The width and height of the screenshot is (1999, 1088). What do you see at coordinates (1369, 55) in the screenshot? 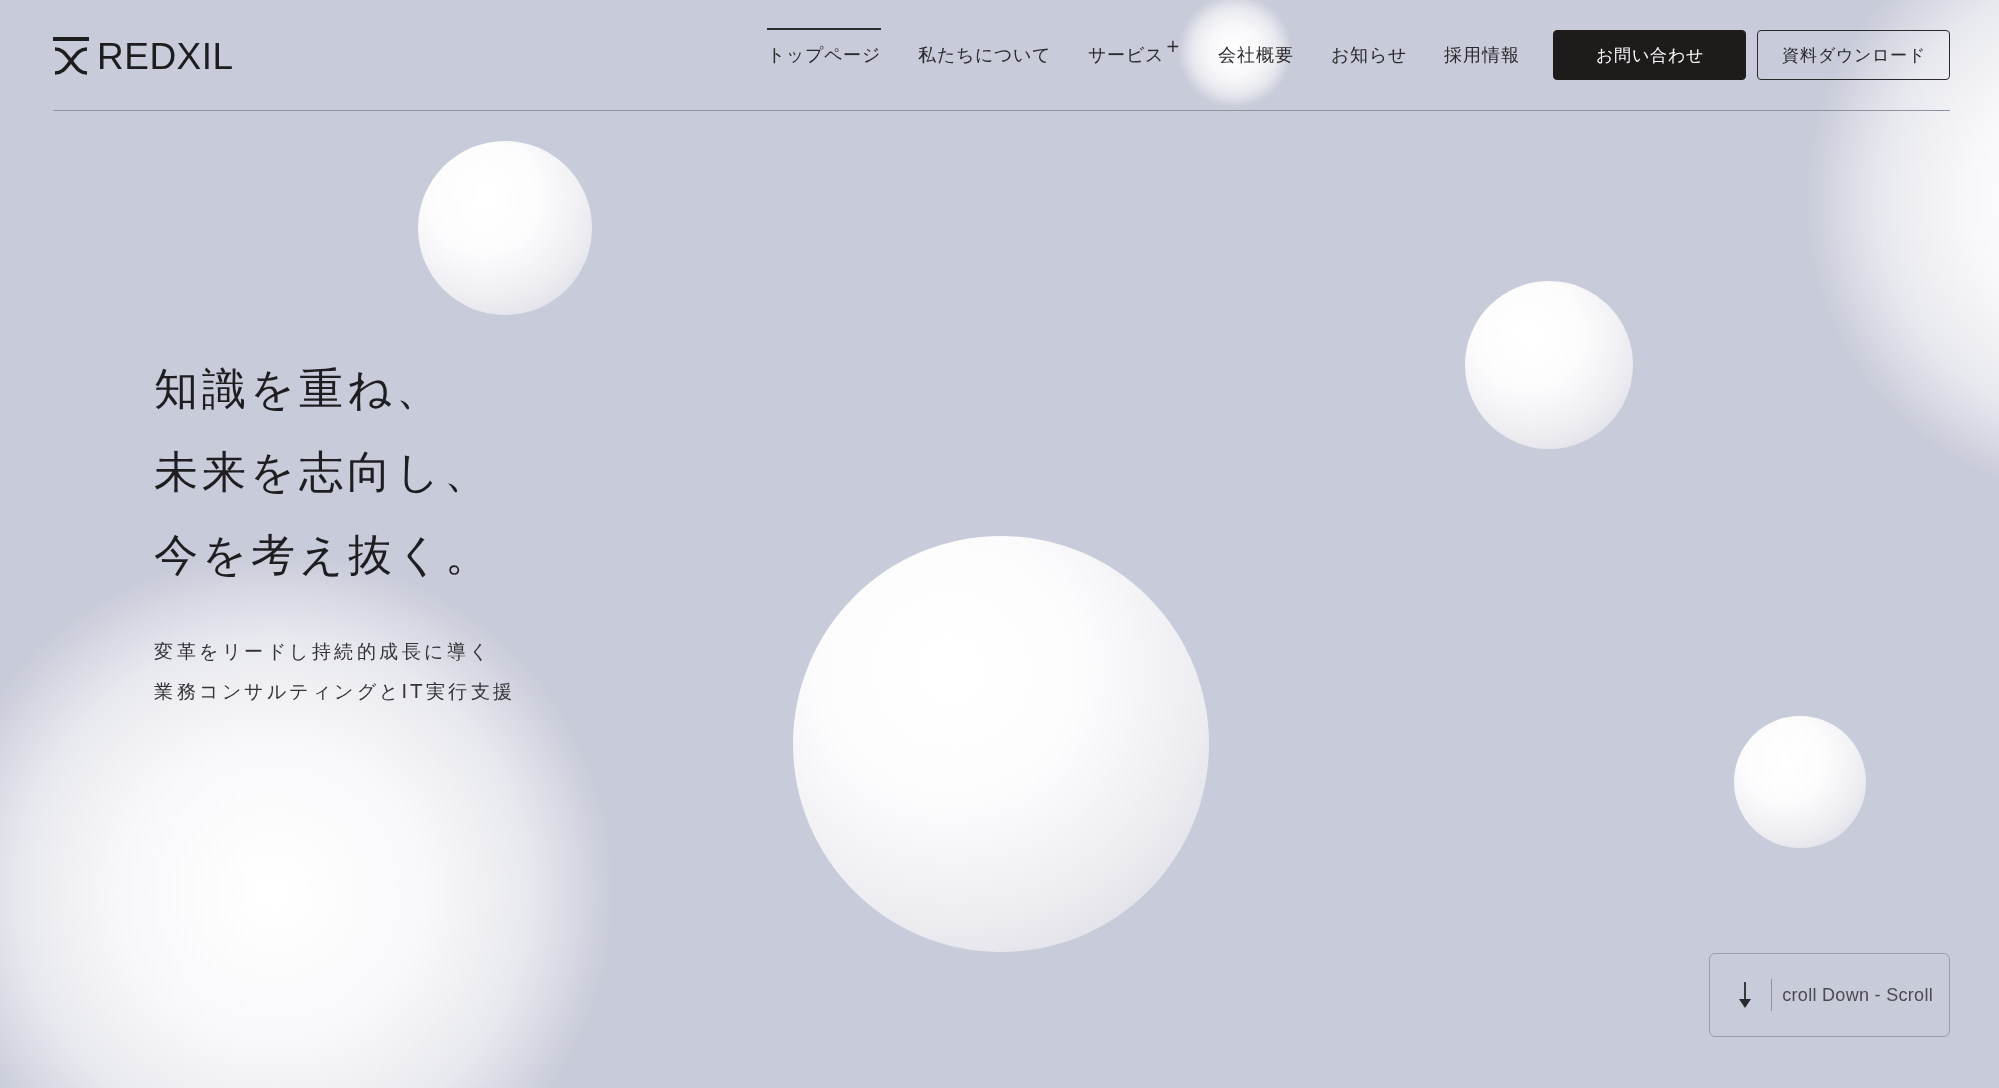
I see `nav-link: お知らせ` at bounding box center [1369, 55].